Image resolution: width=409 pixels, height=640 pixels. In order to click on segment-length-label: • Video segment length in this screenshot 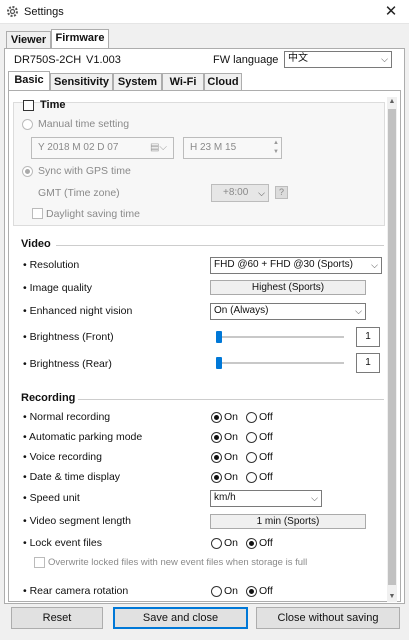, I will do `click(77, 521)`.